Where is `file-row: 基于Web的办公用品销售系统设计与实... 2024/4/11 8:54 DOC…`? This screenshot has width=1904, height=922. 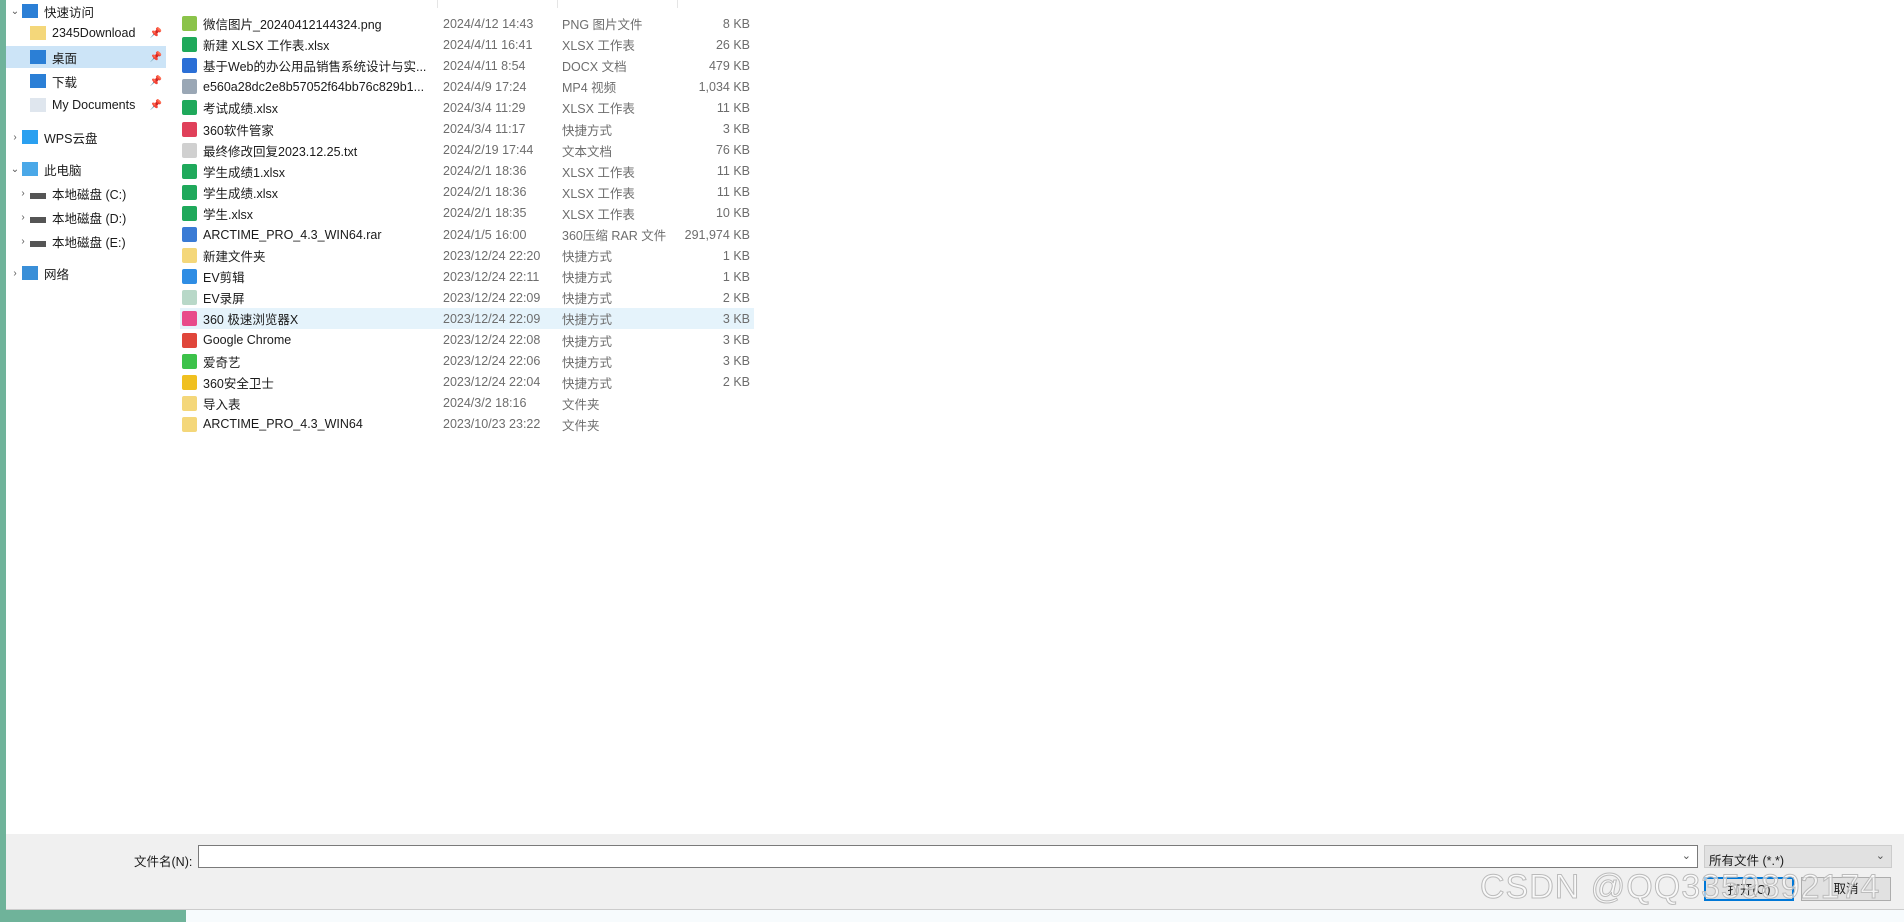
file-row: 基于Web的办公用品销售系统设计与实... 2024/4/11 8:54 DOC… is located at coordinates (467, 65).